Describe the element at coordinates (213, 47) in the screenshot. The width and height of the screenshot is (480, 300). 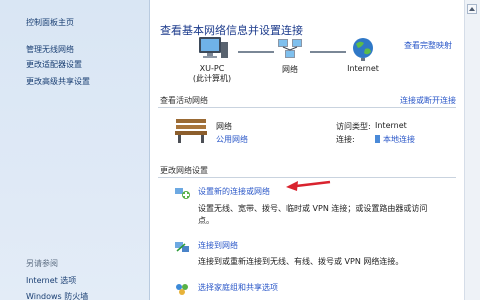
I see `computer-icon` at that location.